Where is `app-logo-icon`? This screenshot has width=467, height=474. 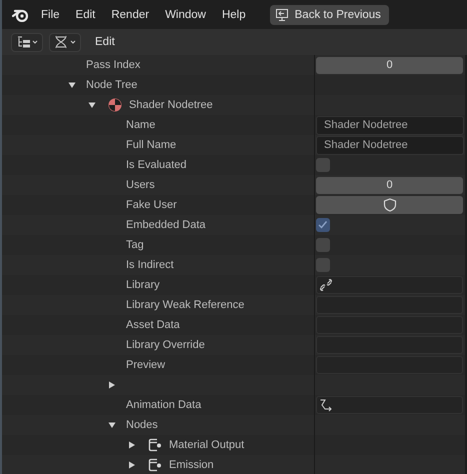 app-logo-icon is located at coordinates (20, 15).